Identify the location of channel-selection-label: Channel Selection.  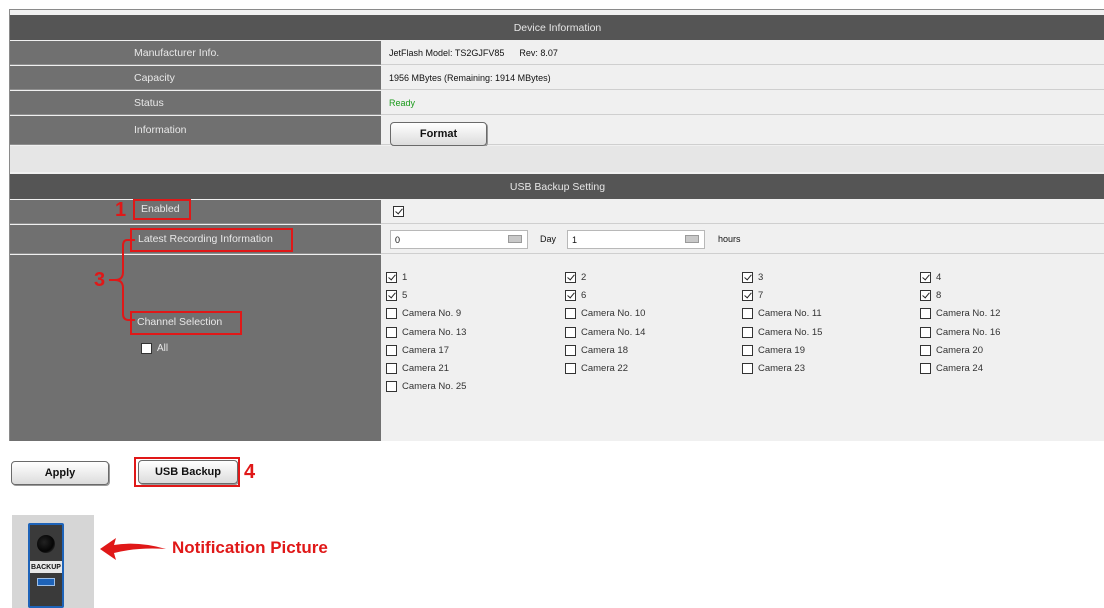
(180, 322).